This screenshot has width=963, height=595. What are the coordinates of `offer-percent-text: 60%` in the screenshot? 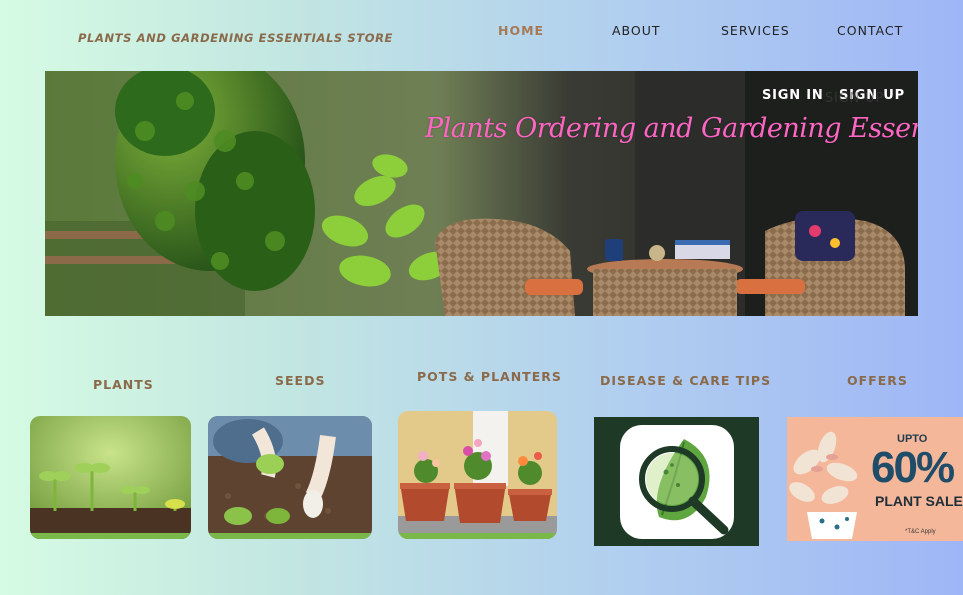 It's located at (913, 467).